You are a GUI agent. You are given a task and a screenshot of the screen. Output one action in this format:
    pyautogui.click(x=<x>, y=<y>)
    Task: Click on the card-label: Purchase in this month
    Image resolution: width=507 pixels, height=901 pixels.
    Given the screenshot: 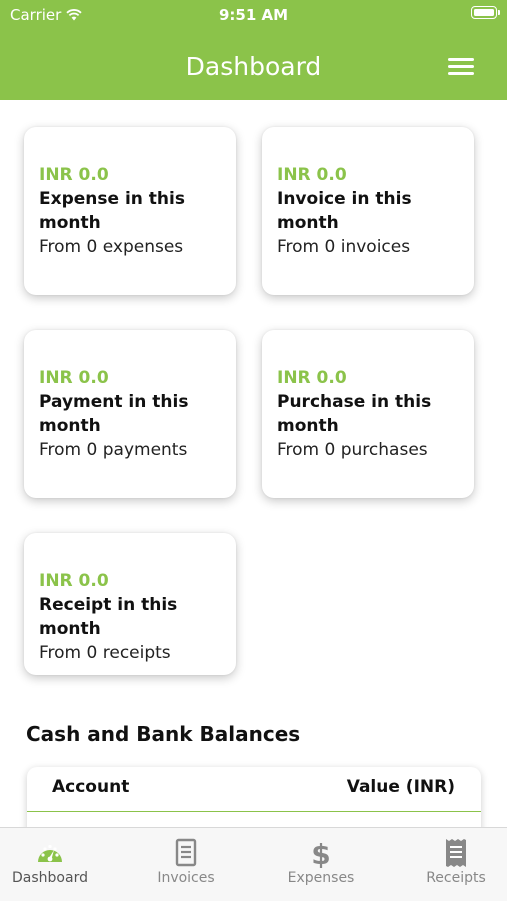 What is the action you would take?
    pyautogui.click(x=354, y=414)
    